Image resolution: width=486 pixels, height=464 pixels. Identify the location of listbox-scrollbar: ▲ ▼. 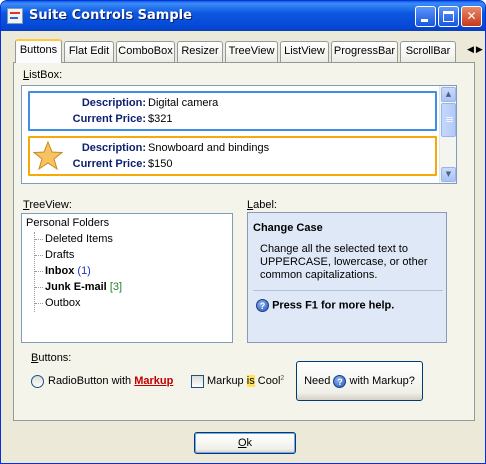
(447, 134).